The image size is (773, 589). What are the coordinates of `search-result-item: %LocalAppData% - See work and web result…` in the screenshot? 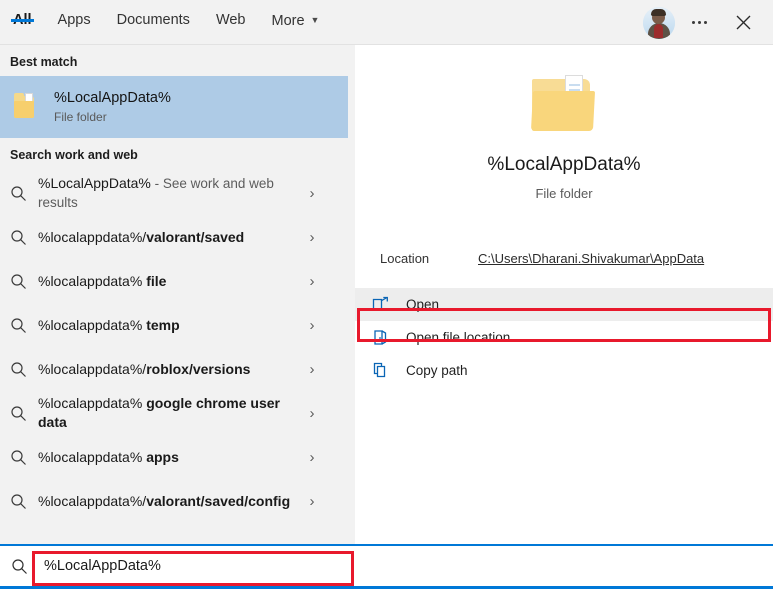 It's located at (177, 193).